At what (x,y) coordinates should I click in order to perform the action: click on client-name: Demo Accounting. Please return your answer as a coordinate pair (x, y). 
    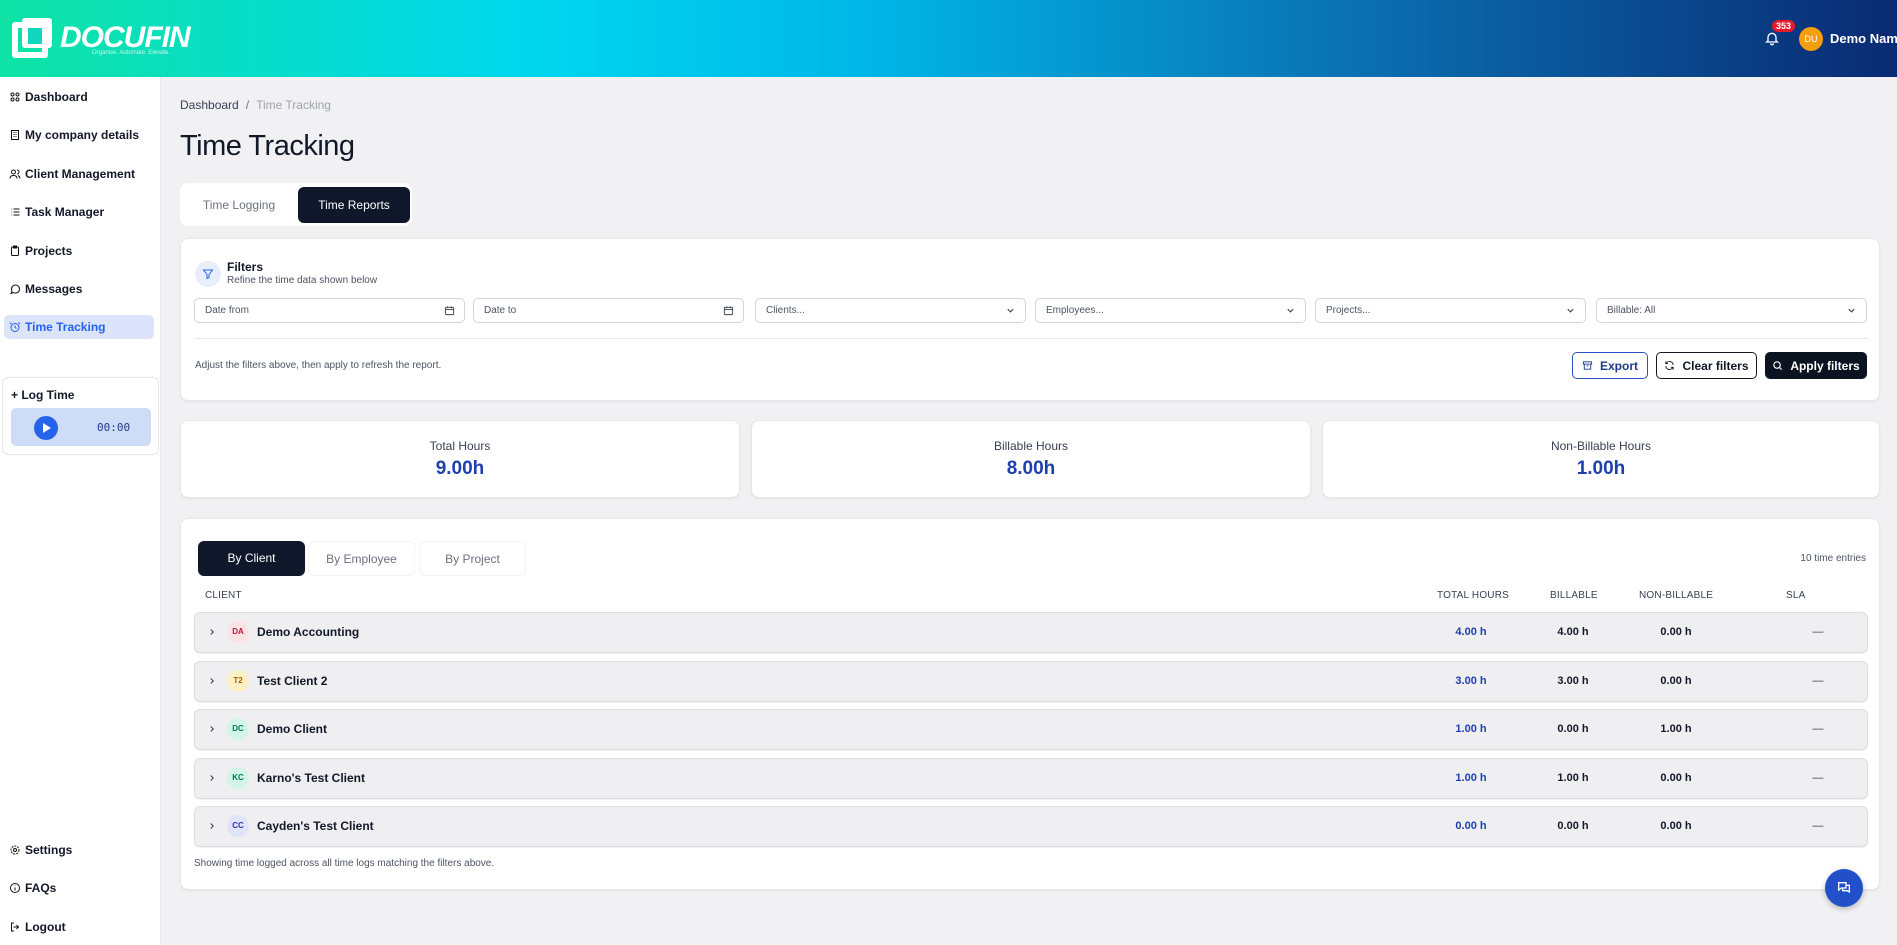
    Looking at the image, I should click on (308, 632).